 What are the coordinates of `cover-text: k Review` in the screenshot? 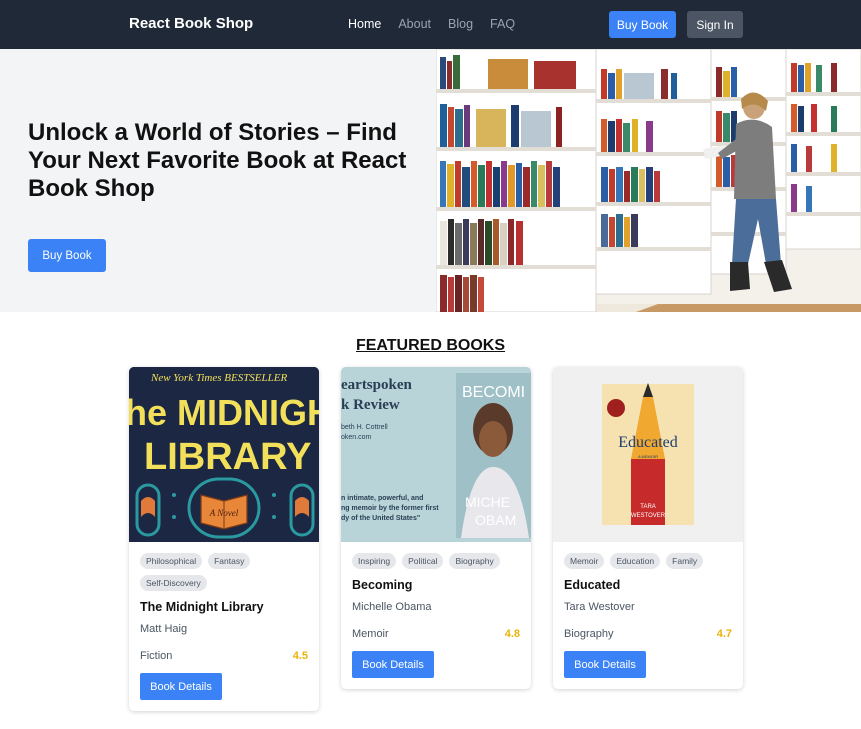 It's located at (370, 405).